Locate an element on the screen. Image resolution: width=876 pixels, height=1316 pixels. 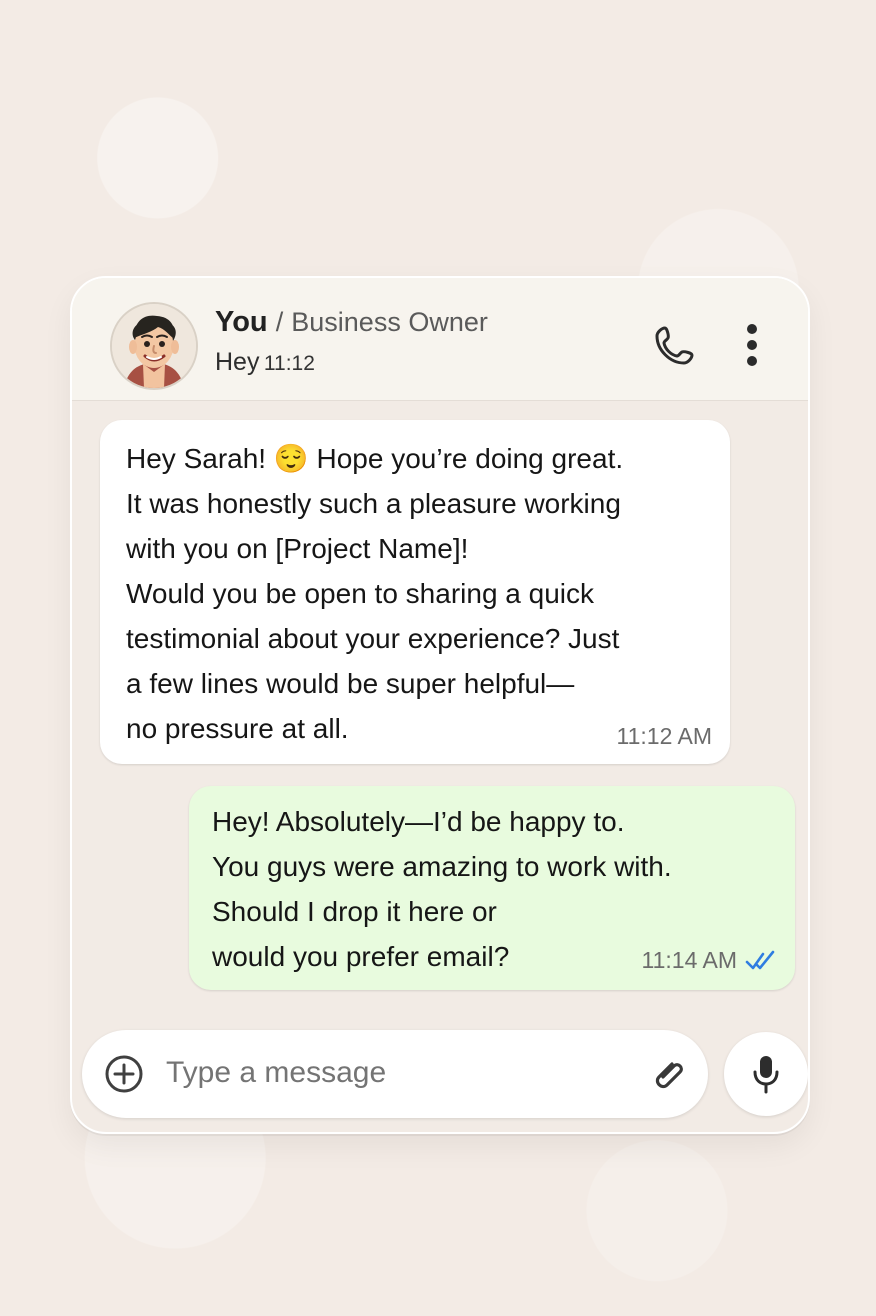
contact-subtitle: Hey 11:12 is located at coordinates (265, 362).